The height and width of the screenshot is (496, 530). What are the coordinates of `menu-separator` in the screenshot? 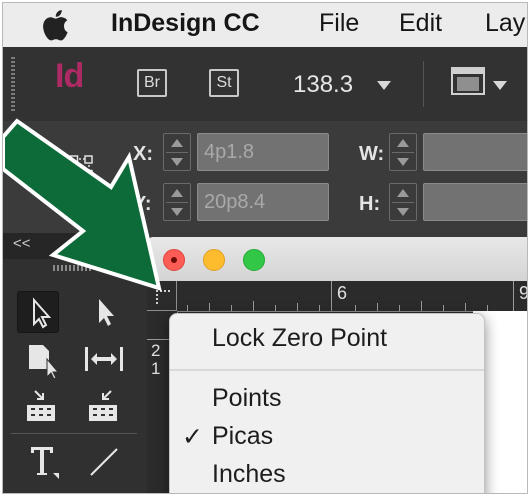 It's located at (327, 370).